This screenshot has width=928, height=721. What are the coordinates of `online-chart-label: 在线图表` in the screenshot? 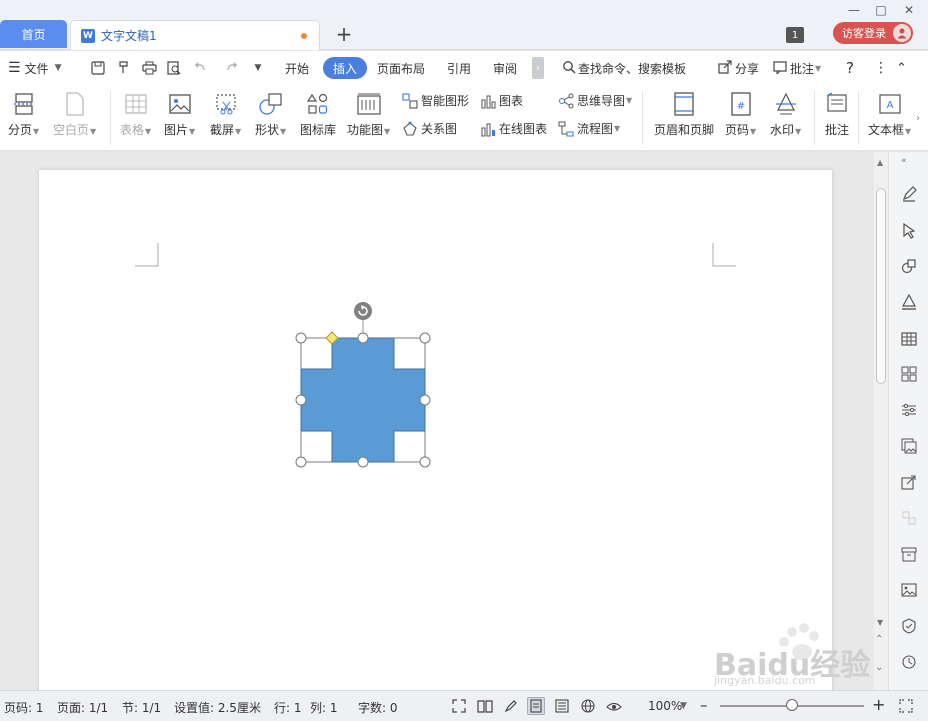 It's located at (523, 129).